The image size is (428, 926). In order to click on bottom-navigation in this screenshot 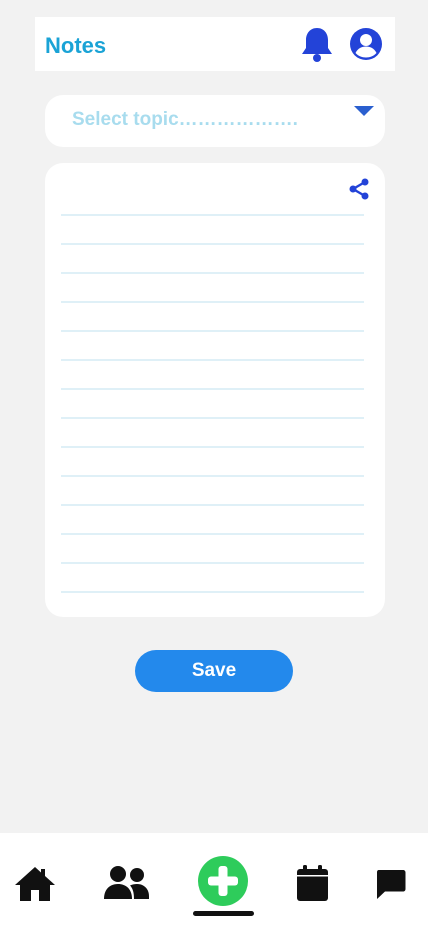, I will do `click(214, 879)`.